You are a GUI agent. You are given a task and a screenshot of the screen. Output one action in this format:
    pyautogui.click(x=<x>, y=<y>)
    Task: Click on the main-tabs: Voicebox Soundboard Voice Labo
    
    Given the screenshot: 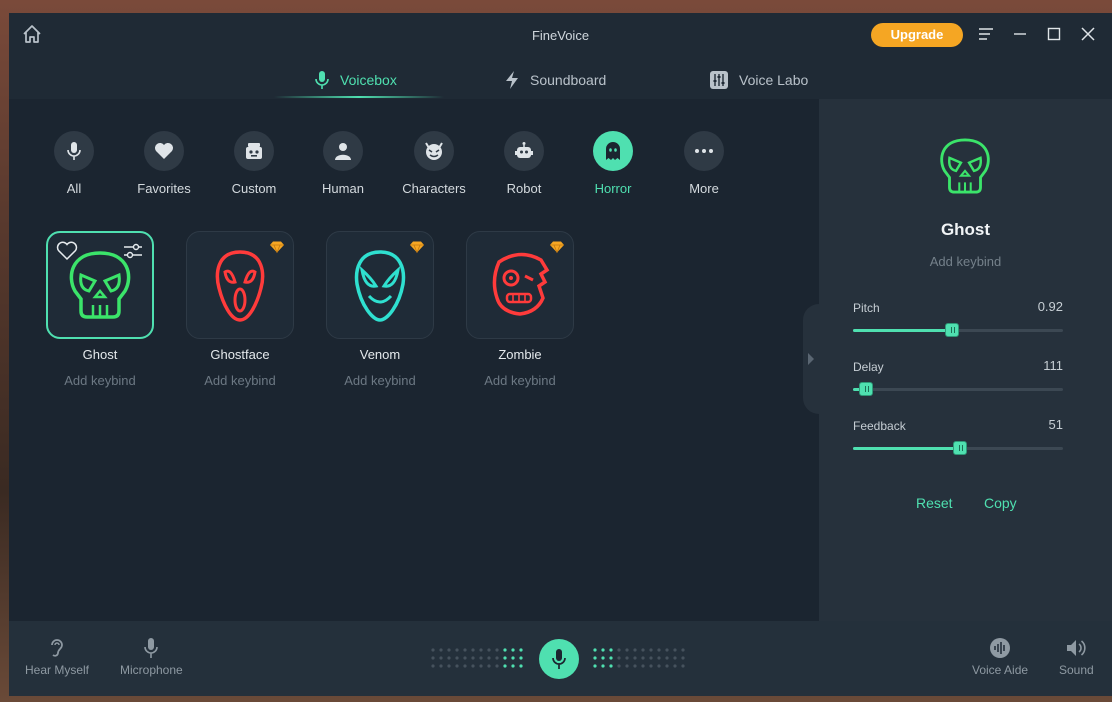 What is the action you would take?
    pyautogui.click(x=560, y=80)
    